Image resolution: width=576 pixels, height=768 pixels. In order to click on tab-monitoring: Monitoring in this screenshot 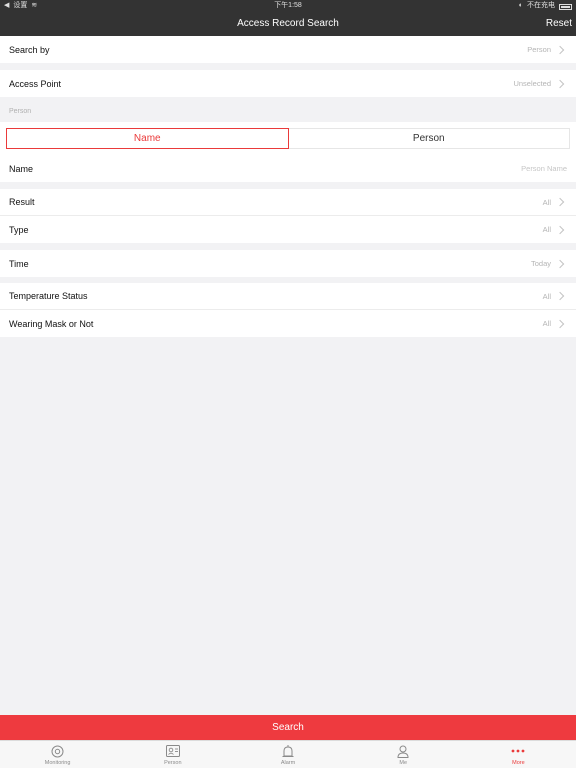, I will do `click(57, 754)`.